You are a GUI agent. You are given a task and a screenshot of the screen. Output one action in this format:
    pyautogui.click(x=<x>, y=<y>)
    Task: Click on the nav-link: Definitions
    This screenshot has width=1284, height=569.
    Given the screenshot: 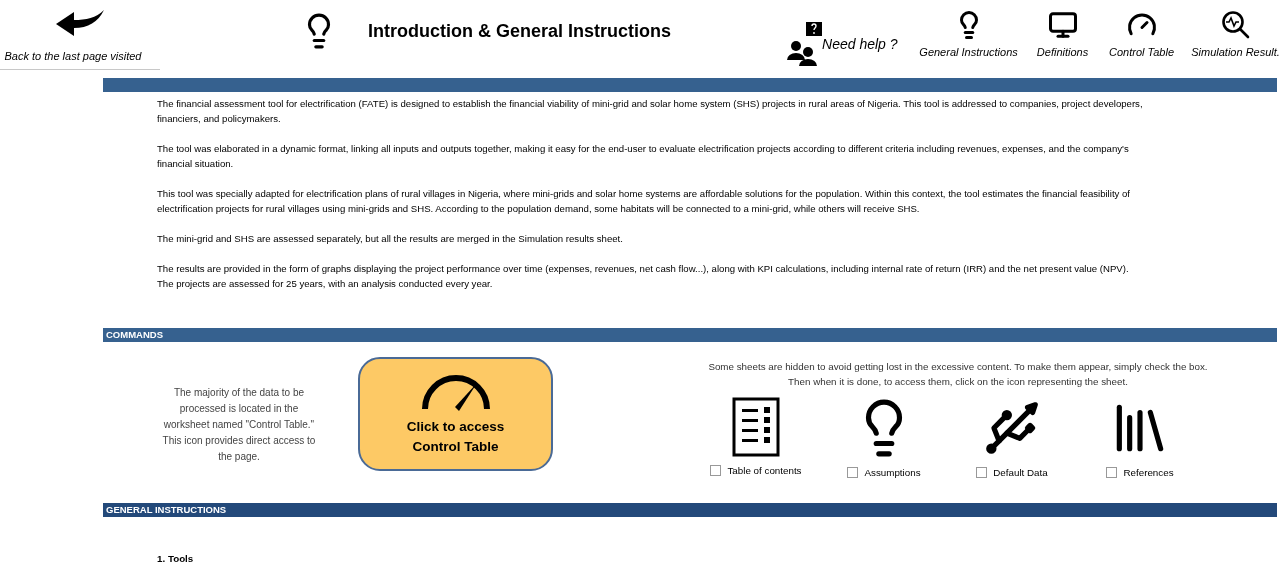 What is the action you would take?
    pyautogui.click(x=1062, y=34)
    